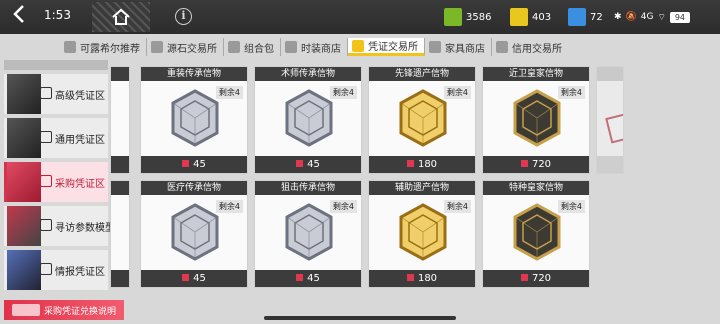  I want to click on home-button, so click(121, 17).